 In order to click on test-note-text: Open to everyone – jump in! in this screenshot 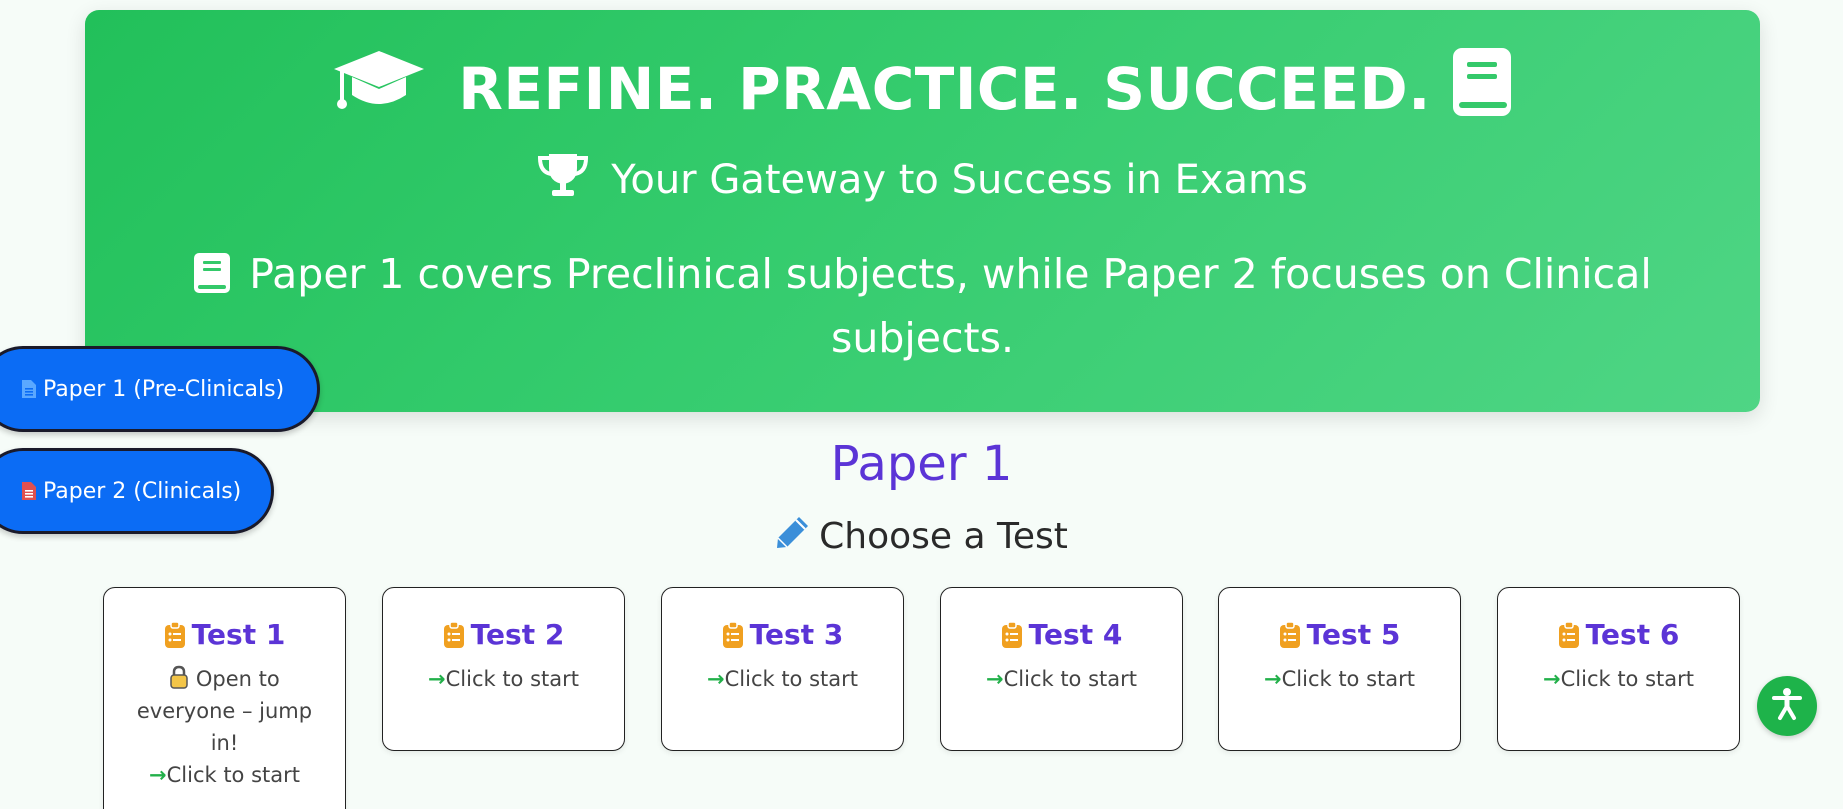, I will do `click(224, 711)`.